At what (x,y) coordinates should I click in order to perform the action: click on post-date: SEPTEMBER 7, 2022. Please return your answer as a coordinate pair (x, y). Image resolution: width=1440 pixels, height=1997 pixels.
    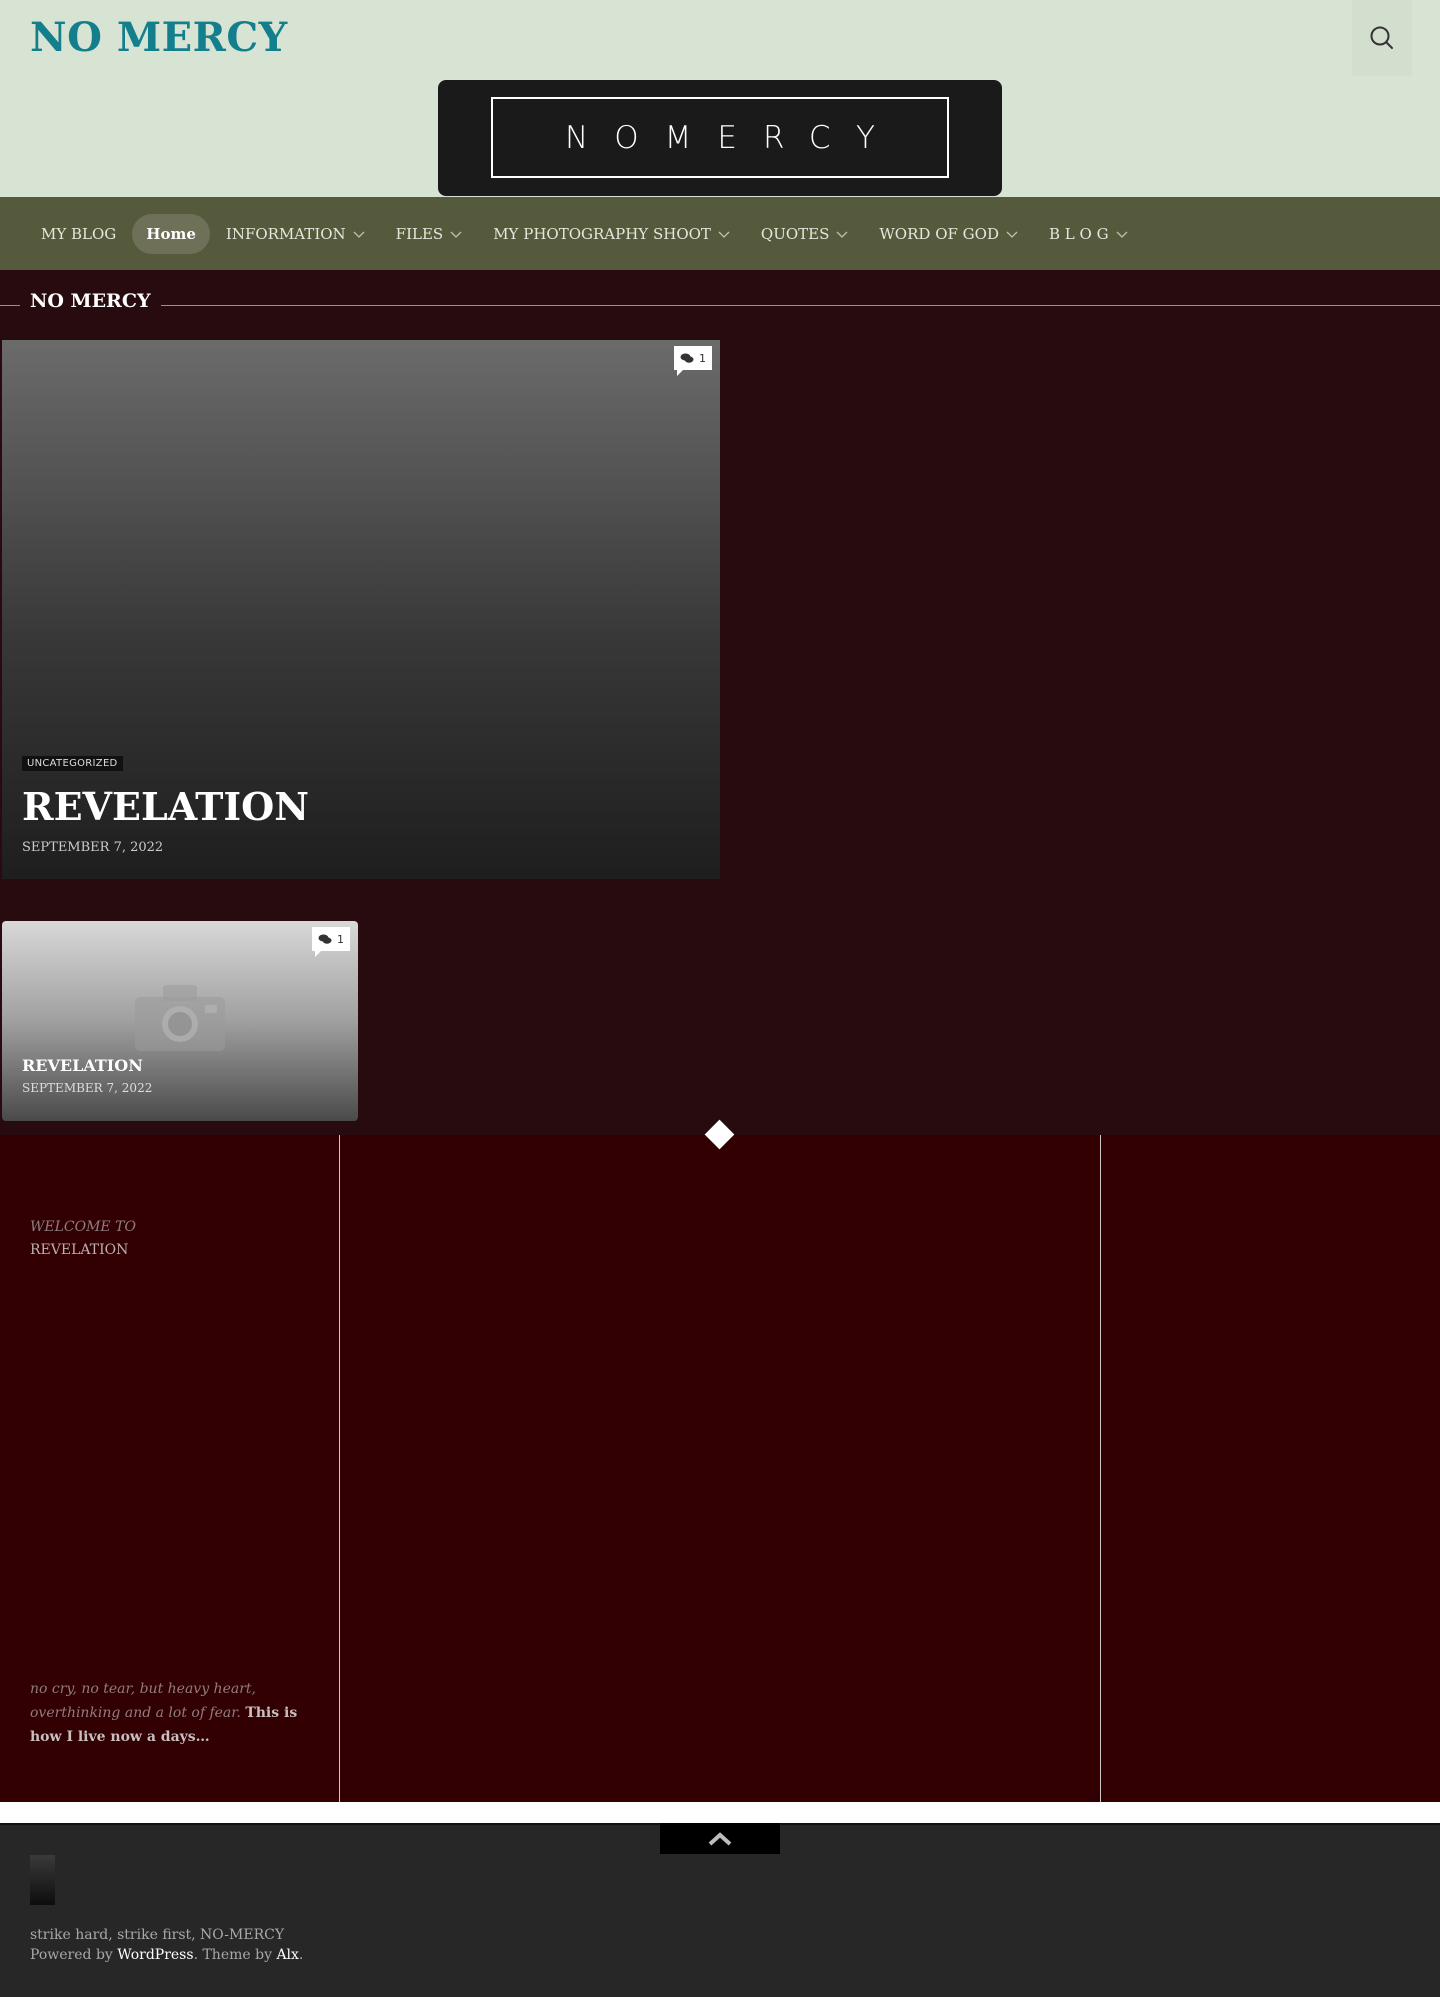
    Looking at the image, I should click on (87, 1088).